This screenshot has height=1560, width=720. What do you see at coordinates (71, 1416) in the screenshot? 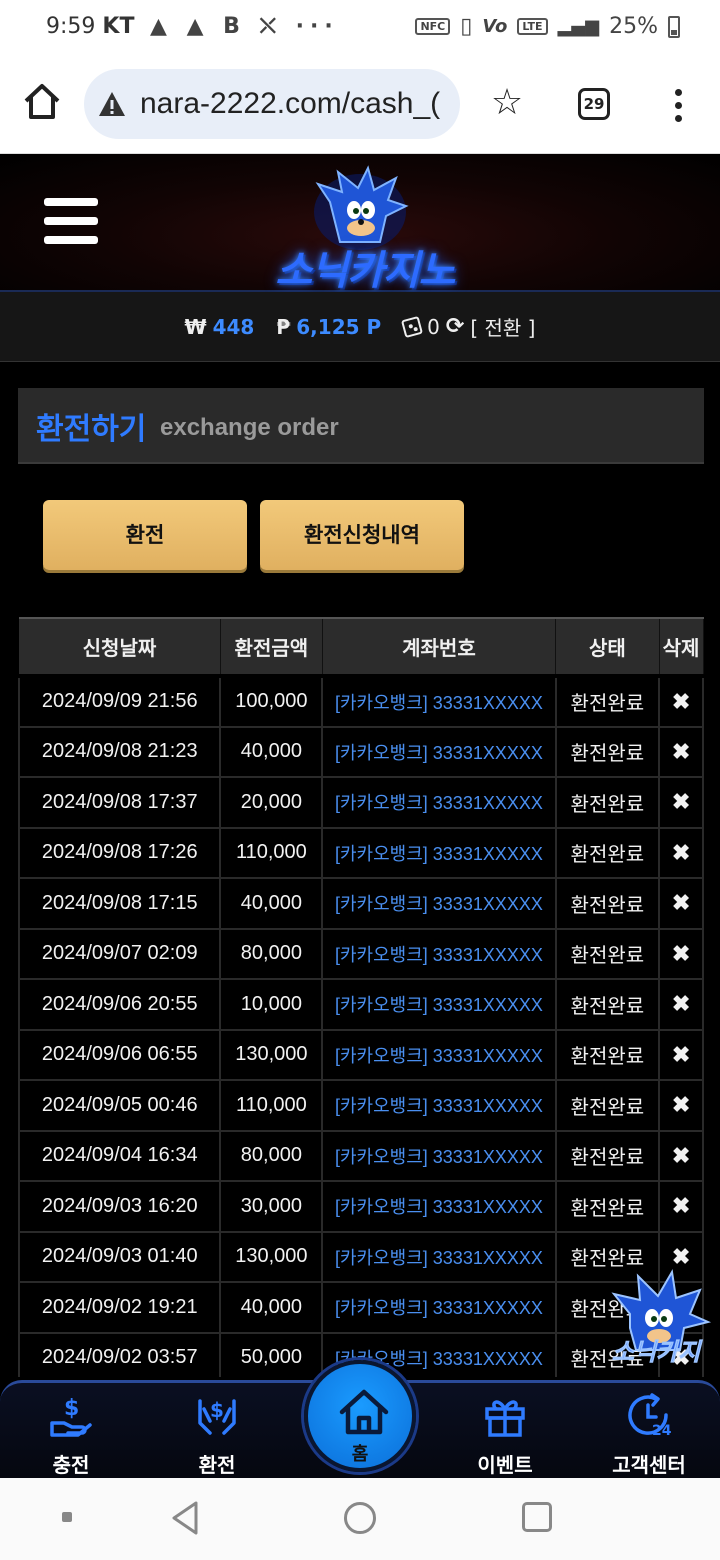
I see `charge-icon: $` at bounding box center [71, 1416].